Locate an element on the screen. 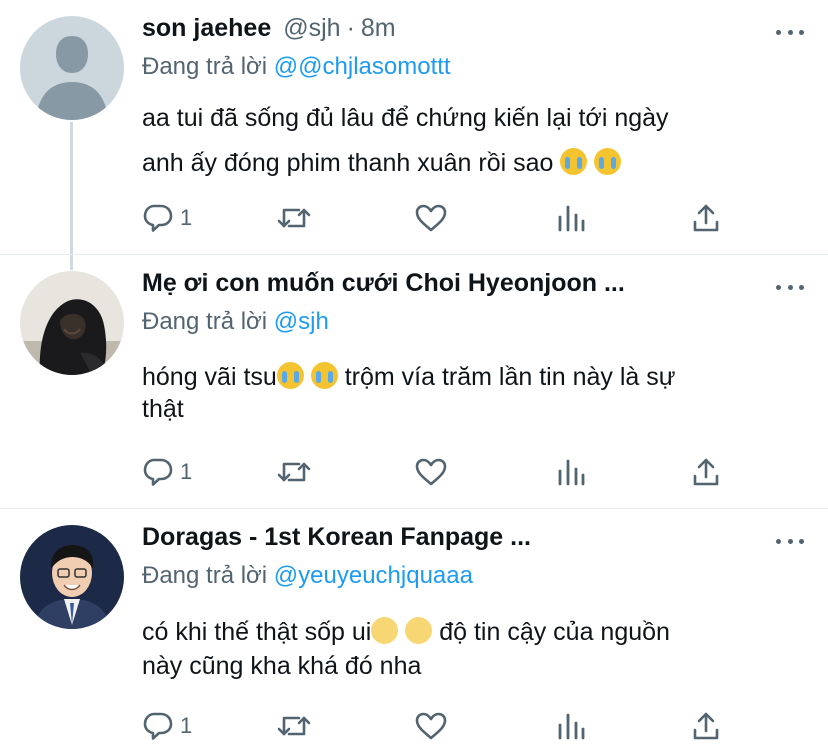 This screenshot has height=755, width=828. tweet-text-line: có khi thế thật sốp ui is located at coordinates (257, 632).